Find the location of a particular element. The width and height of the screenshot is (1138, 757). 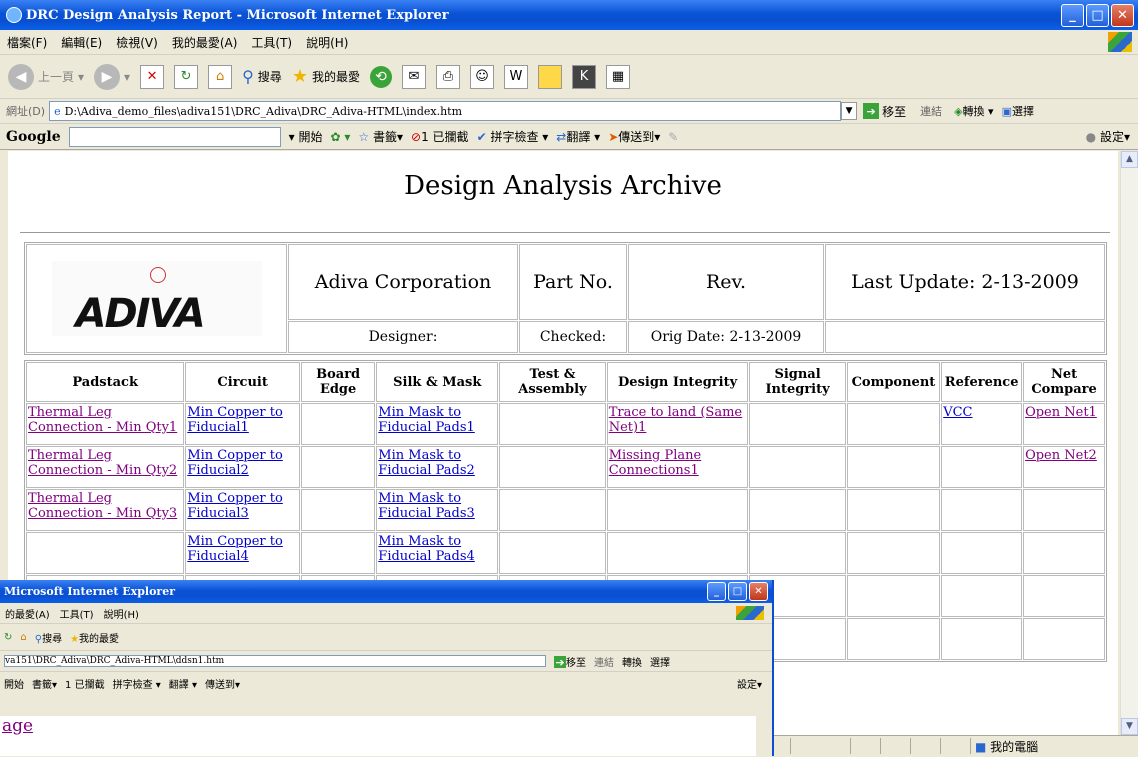

popup-spell: 拼字檢查 ▾ is located at coordinates (137, 683).